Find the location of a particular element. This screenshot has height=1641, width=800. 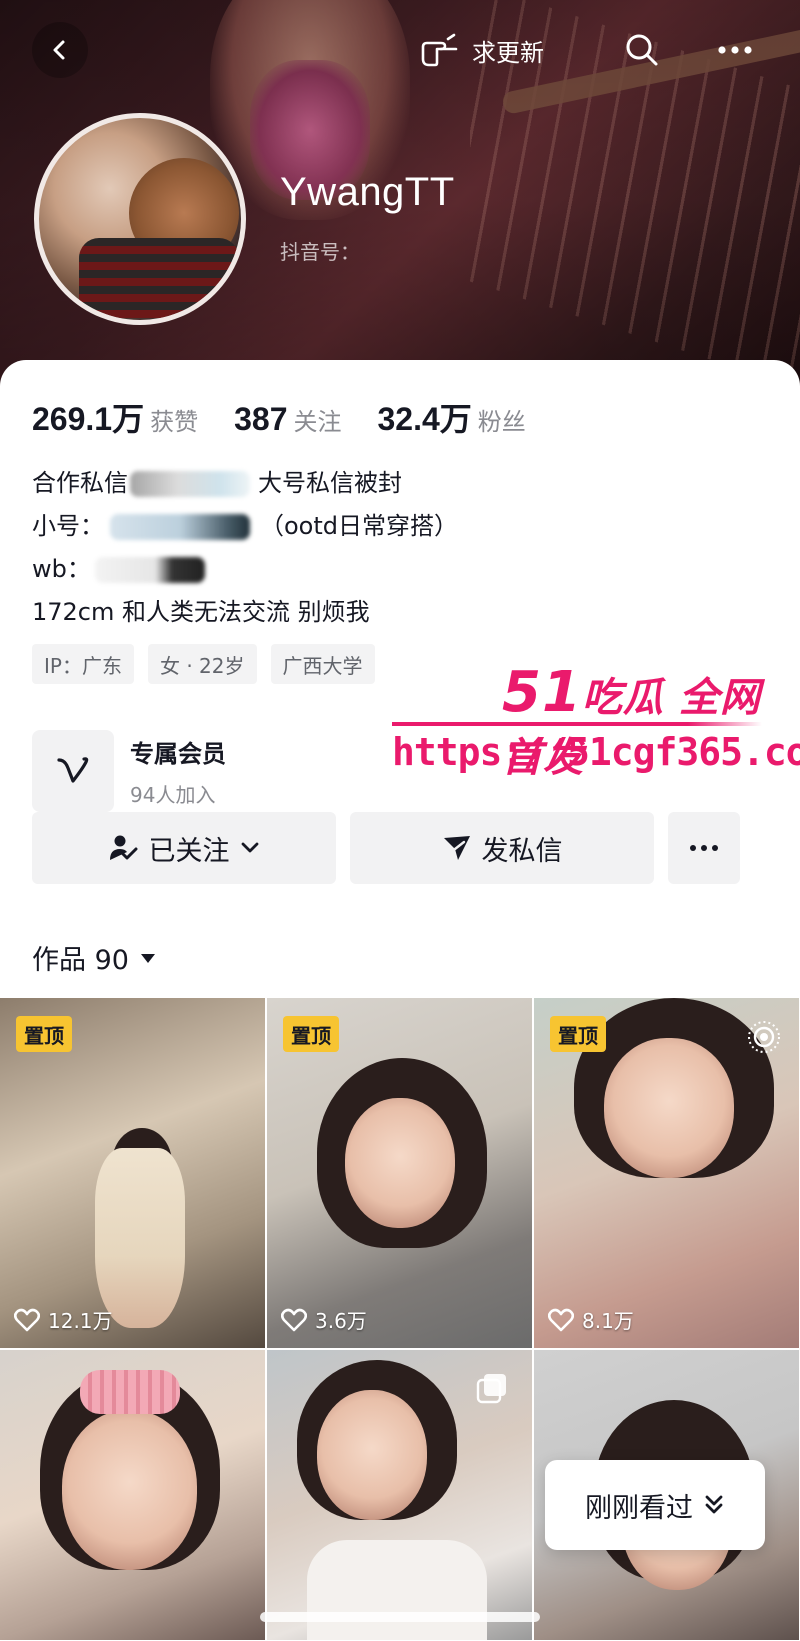

follow-button: 已关注 is located at coordinates (184, 848).